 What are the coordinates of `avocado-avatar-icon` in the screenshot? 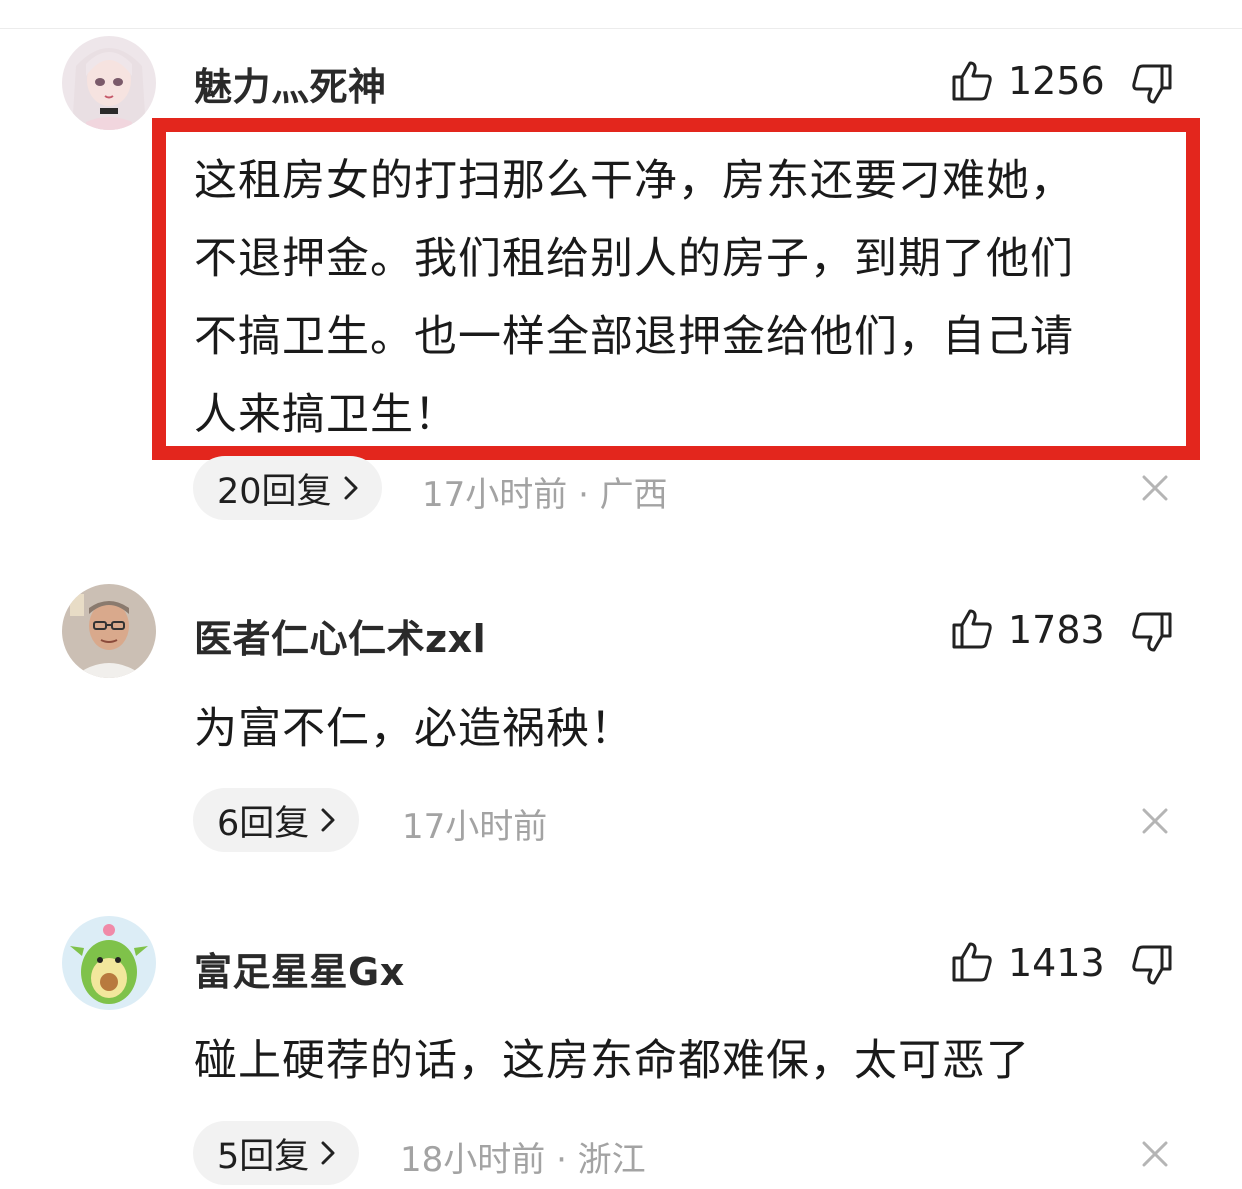 It's located at (109, 963).